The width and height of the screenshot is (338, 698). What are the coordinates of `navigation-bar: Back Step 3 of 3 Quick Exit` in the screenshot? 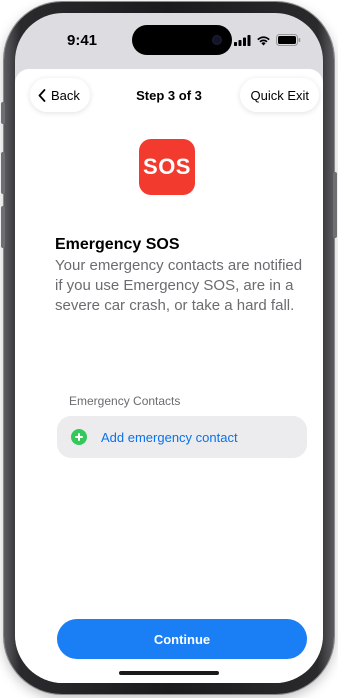 It's located at (169, 95).